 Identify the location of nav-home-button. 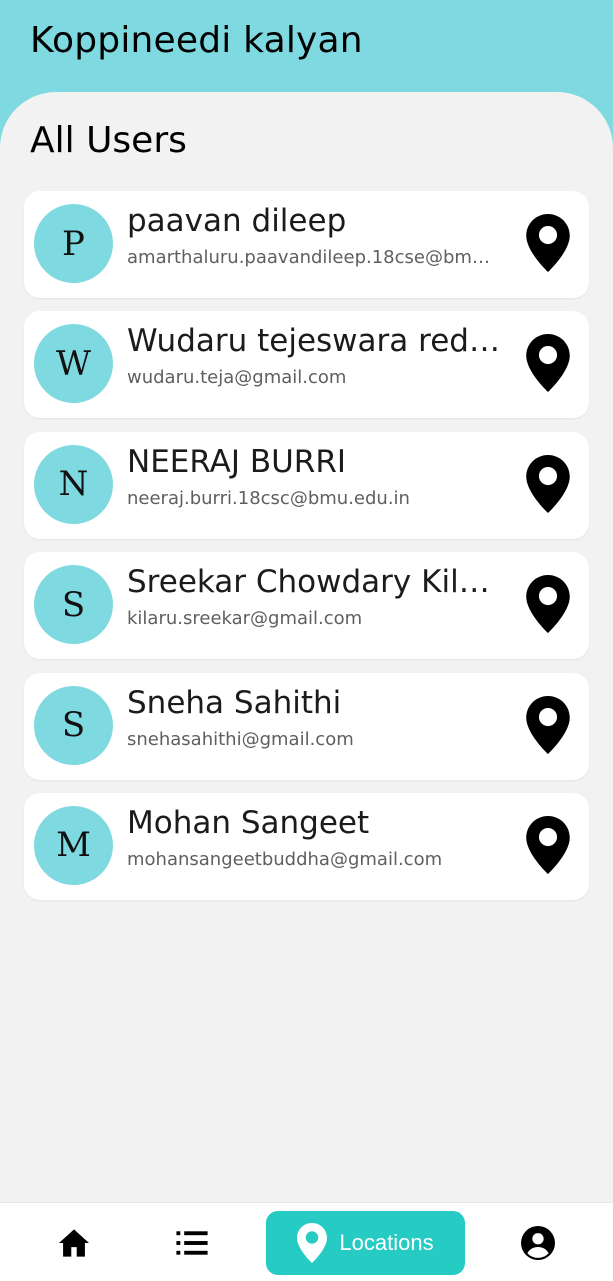
(74, 1243).